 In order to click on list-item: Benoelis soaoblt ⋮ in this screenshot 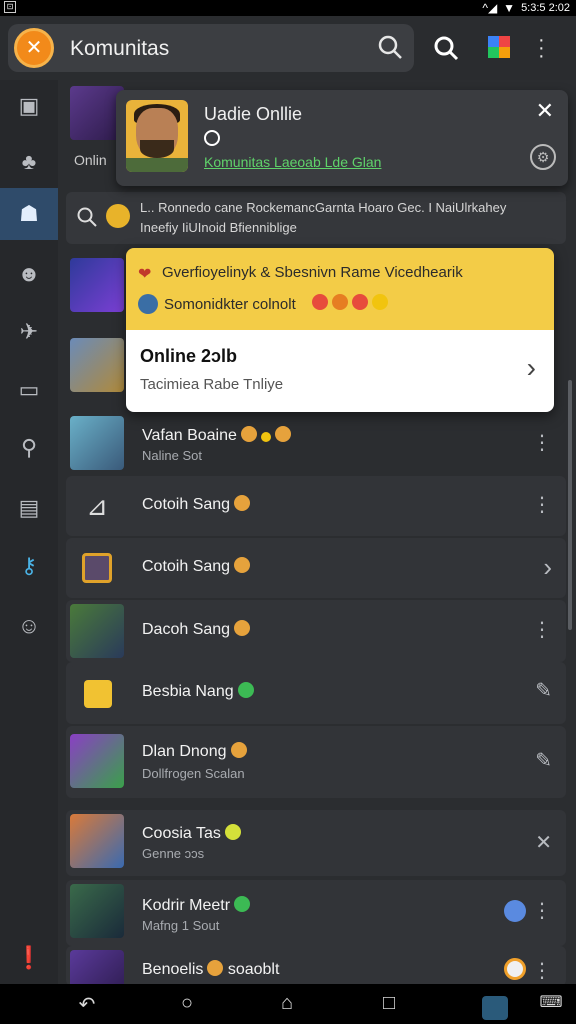, I will do `click(316, 965)`.